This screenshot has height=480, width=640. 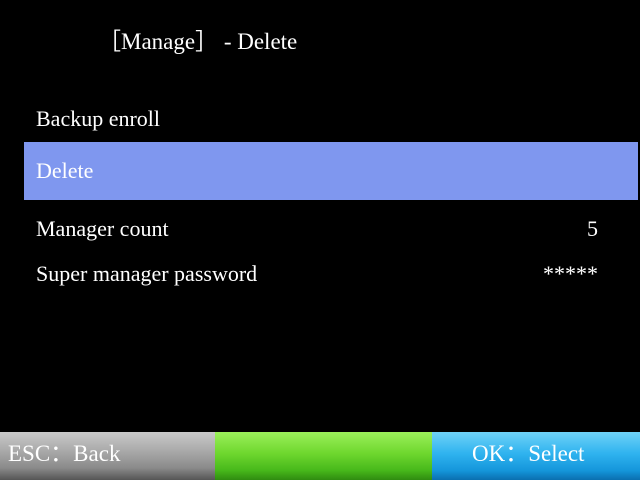 What do you see at coordinates (98, 118) in the screenshot?
I see `menu-item-label: Backup enroll` at bounding box center [98, 118].